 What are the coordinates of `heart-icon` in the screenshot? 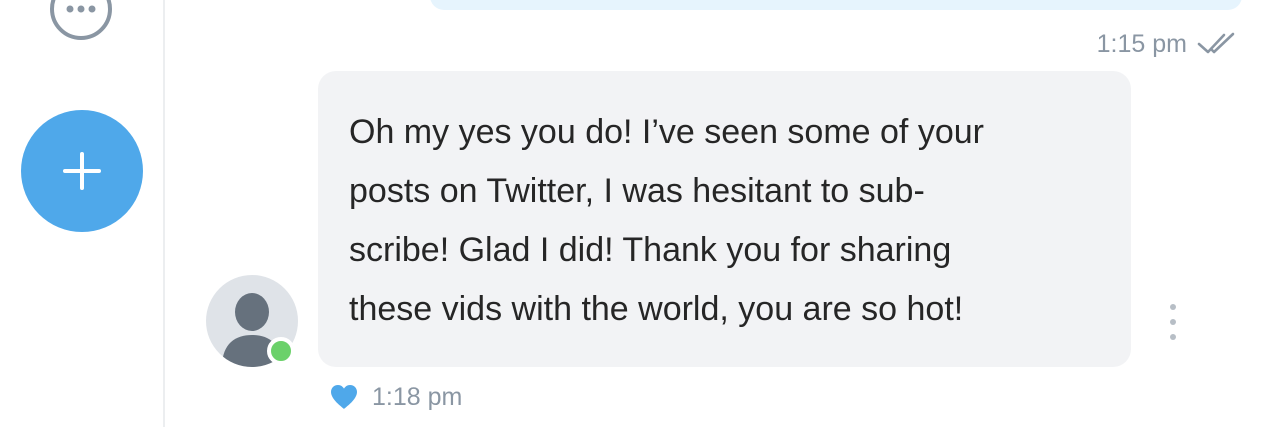 It's located at (344, 397).